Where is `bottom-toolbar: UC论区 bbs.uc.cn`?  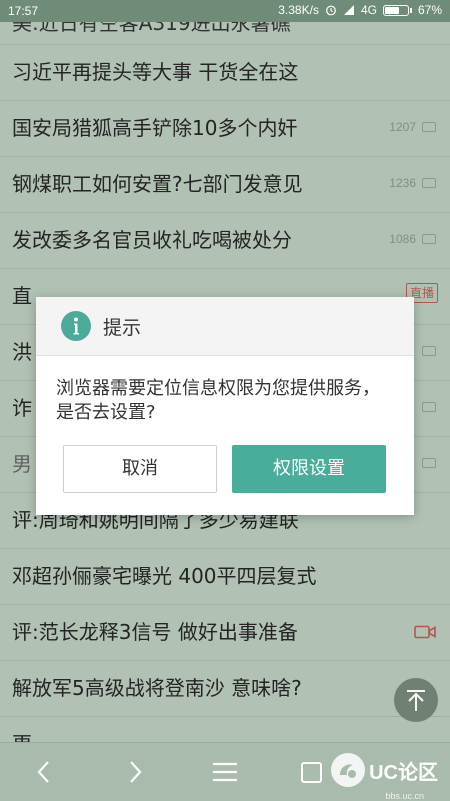 bottom-toolbar: UC论区 bbs.uc.cn is located at coordinates (225, 771).